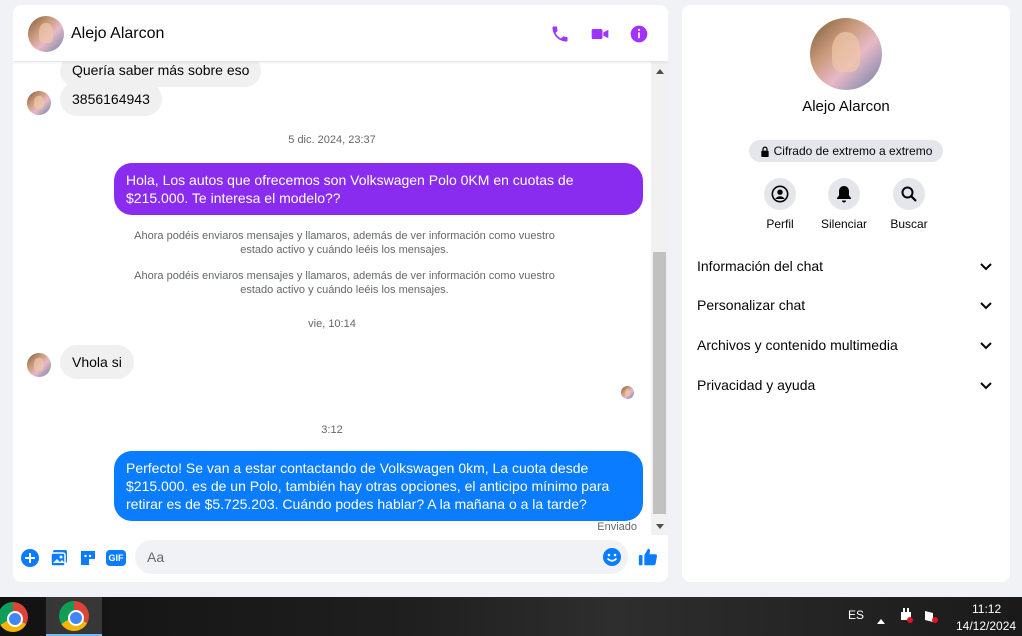 This screenshot has width=1022, height=636. Describe the element at coordinates (881, 620) in the screenshot. I see `chevron-up-icon` at that location.